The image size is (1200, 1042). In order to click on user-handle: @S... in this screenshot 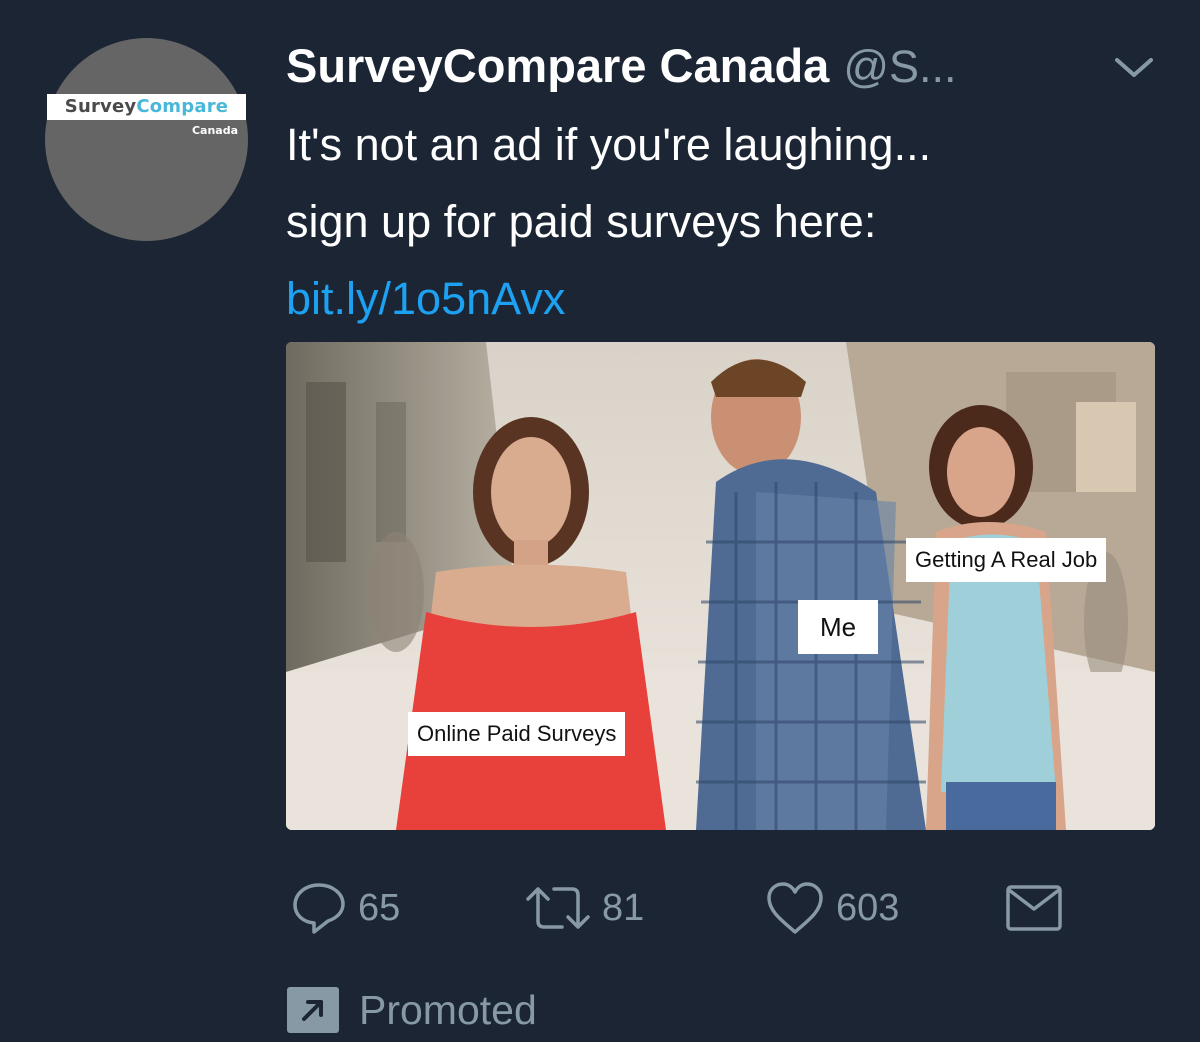, I will do `click(899, 67)`.